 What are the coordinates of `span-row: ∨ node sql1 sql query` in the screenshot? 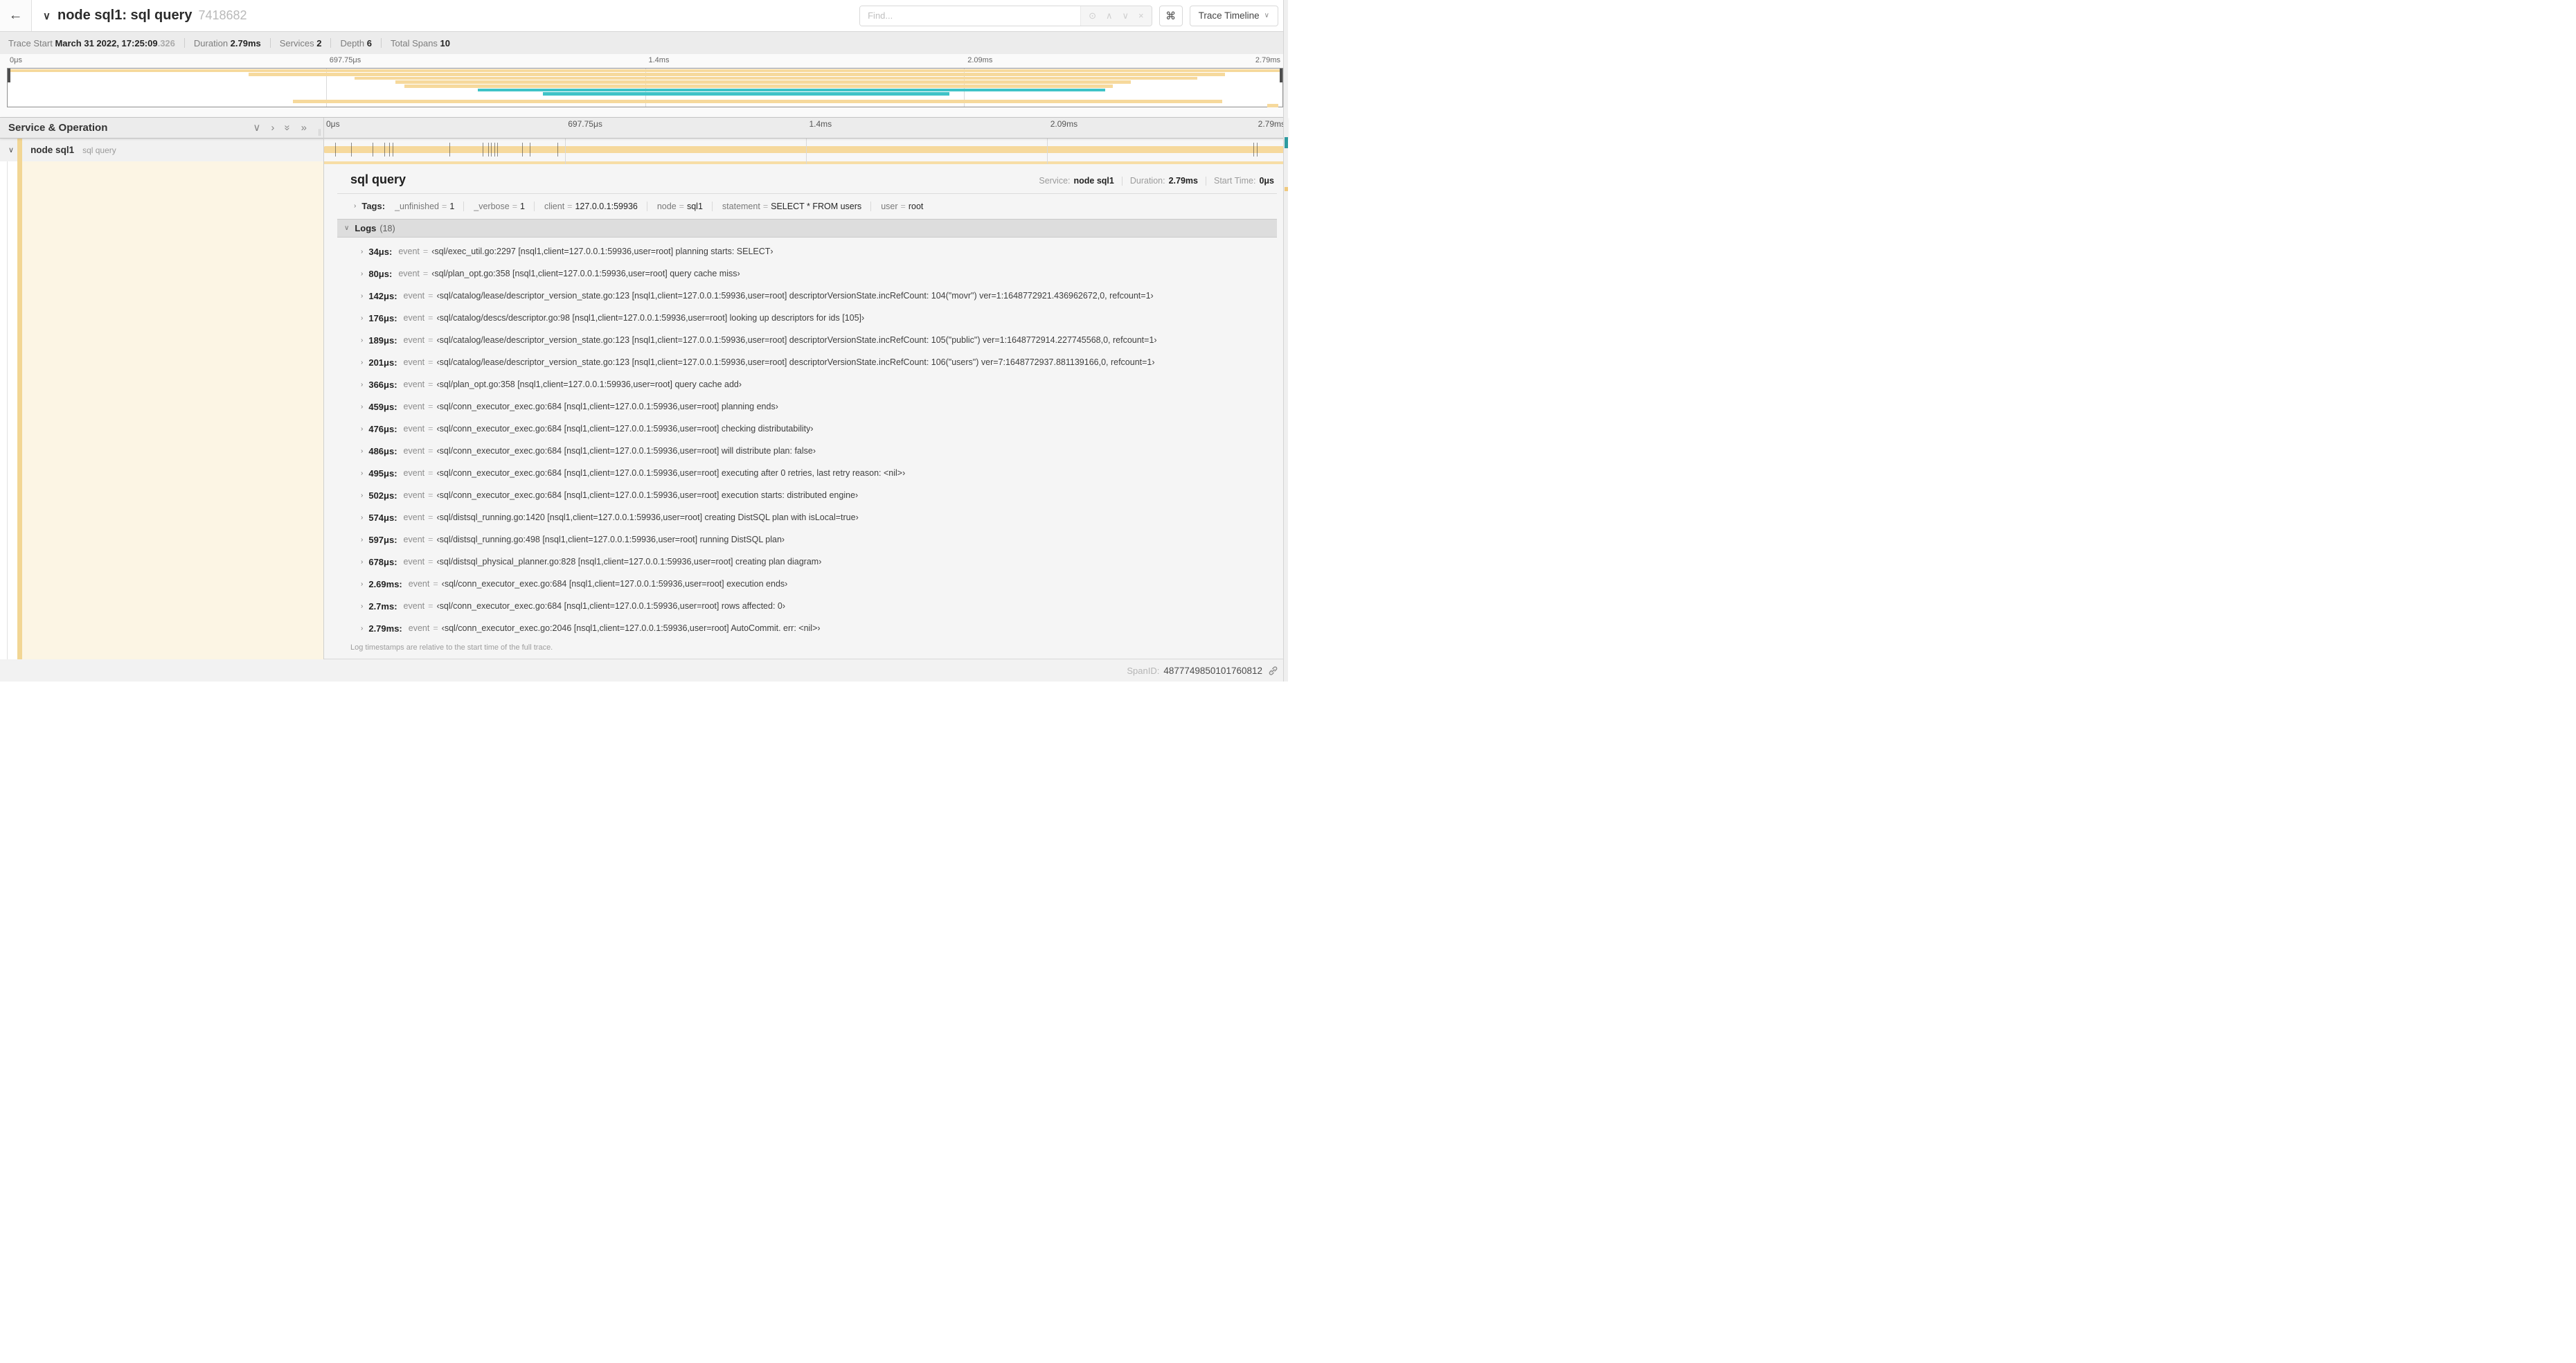 It's located at (644, 150).